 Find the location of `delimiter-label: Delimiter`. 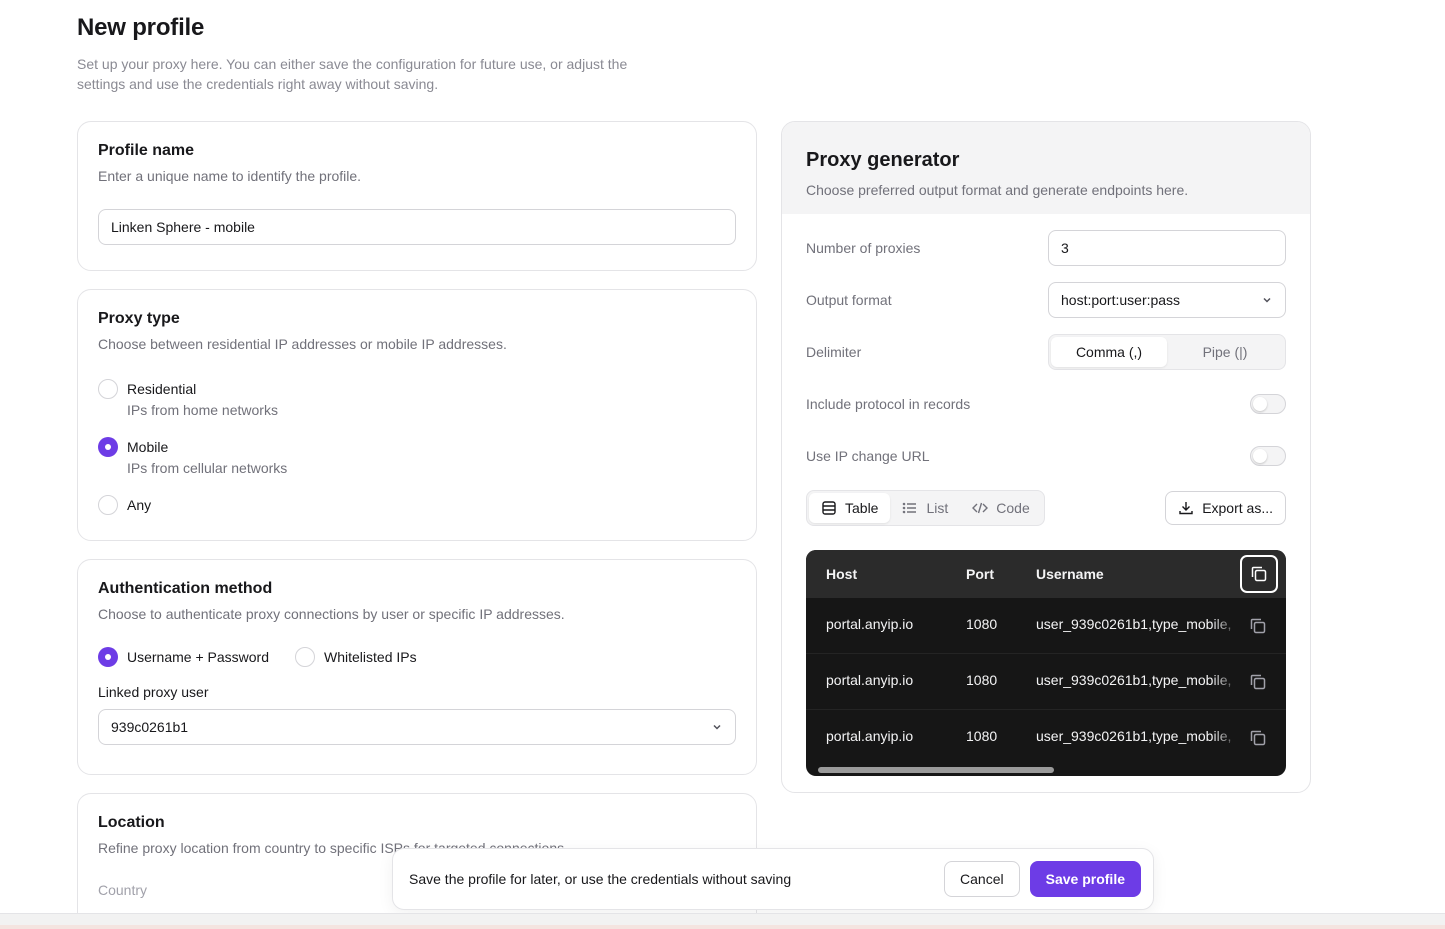

delimiter-label: Delimiter is located at coordinates (834, 352).